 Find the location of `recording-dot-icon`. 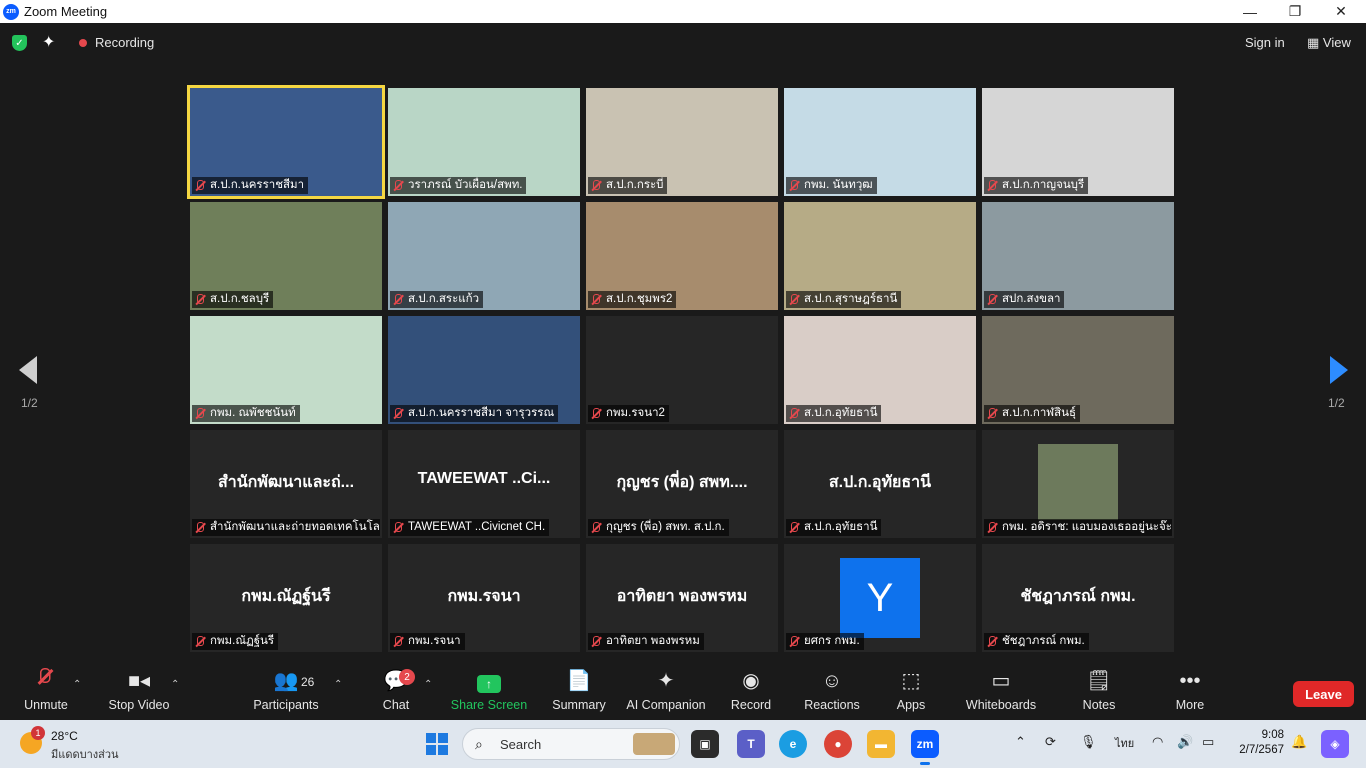

recording-dot-icon is located at coordinates (83, 43).